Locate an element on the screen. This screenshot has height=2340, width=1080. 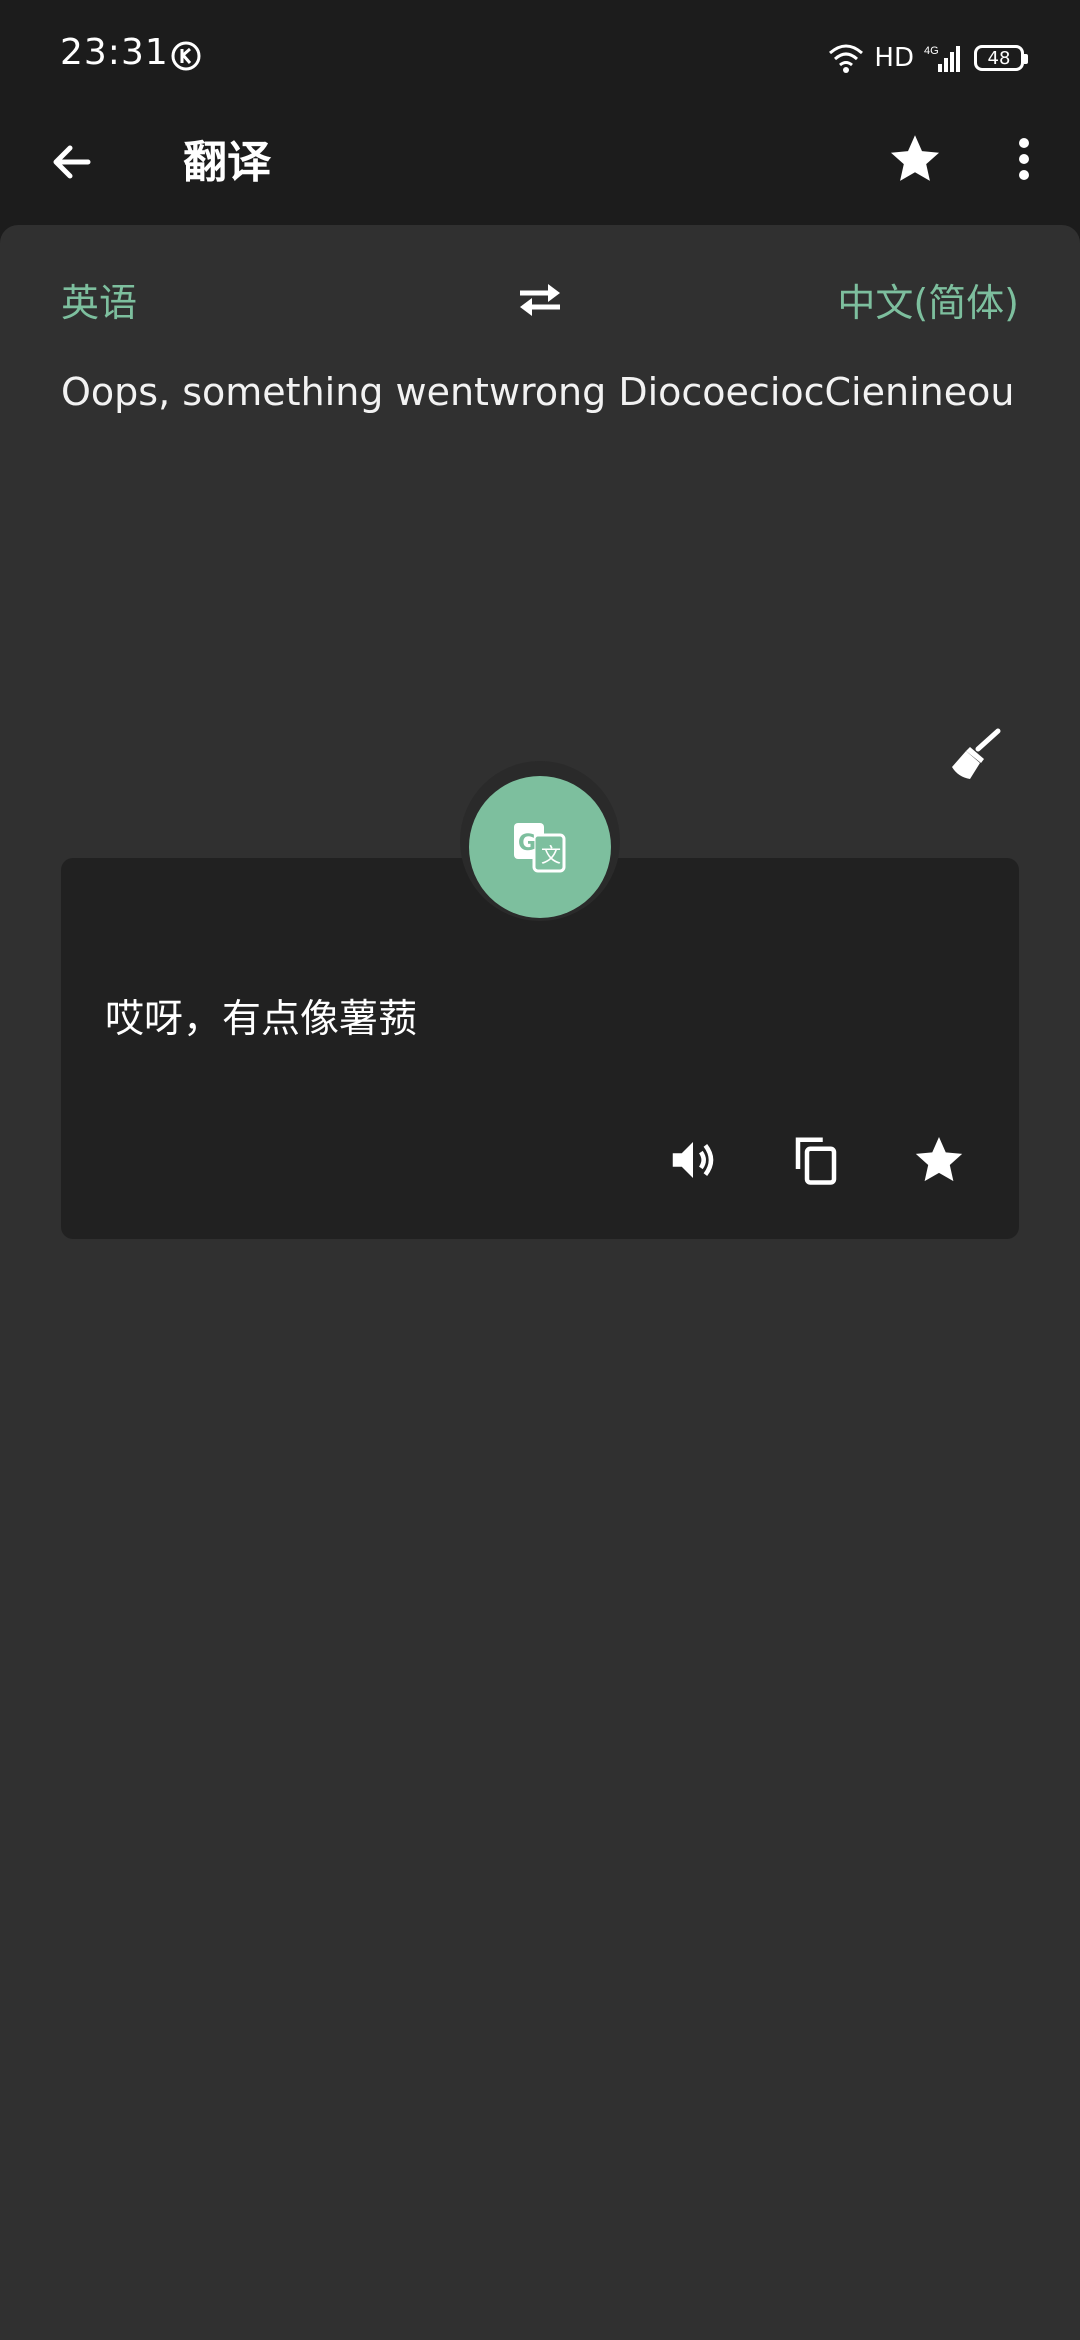
battery-level: 48 is located at coordinates (999, 58).